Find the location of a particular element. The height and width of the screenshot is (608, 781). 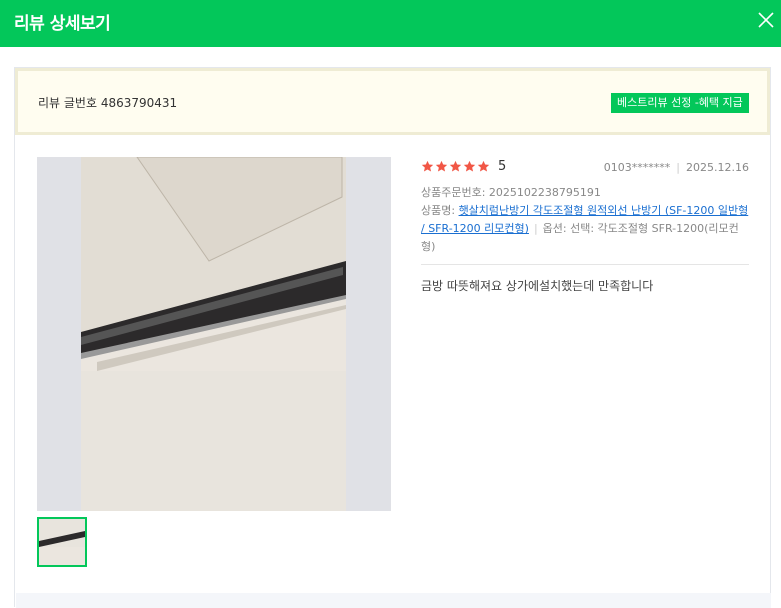

modal-header: 리뷰 상세보기 is located at coordinates (390, 23).